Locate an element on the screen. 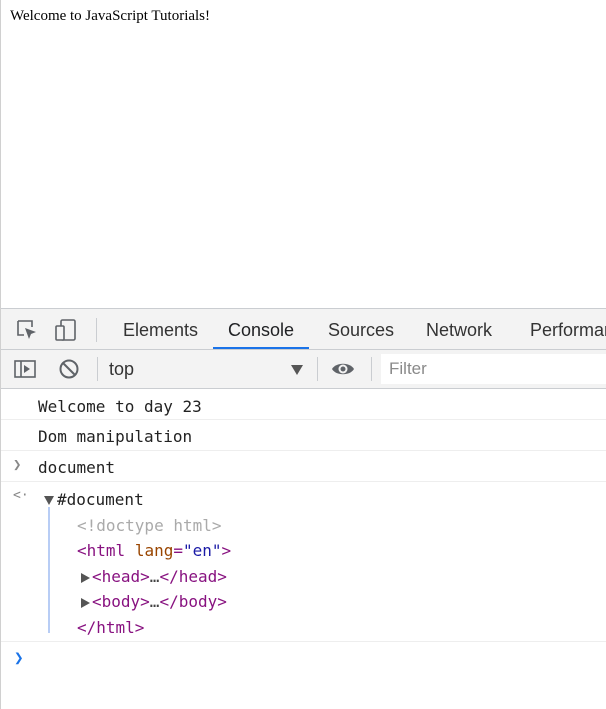 This screenshot has height=709, width=606. tab-elements: Elements is located at coordinates (160, 329).